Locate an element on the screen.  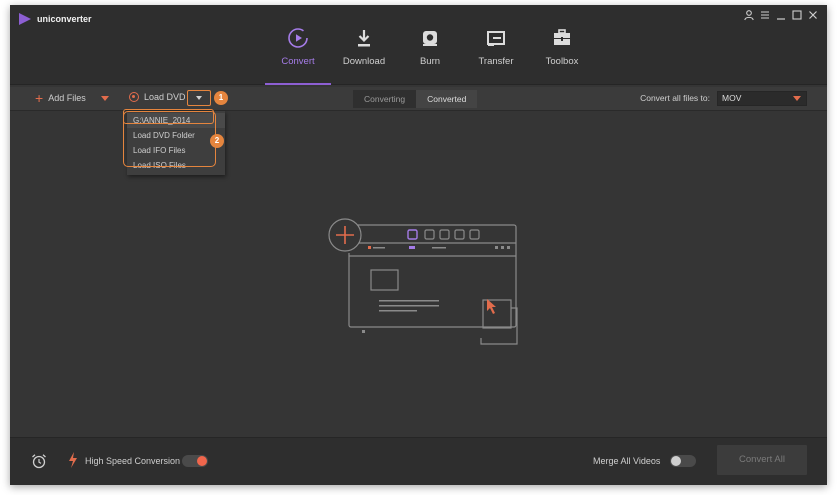
maximize-icon is located at coordinates (797, 15).